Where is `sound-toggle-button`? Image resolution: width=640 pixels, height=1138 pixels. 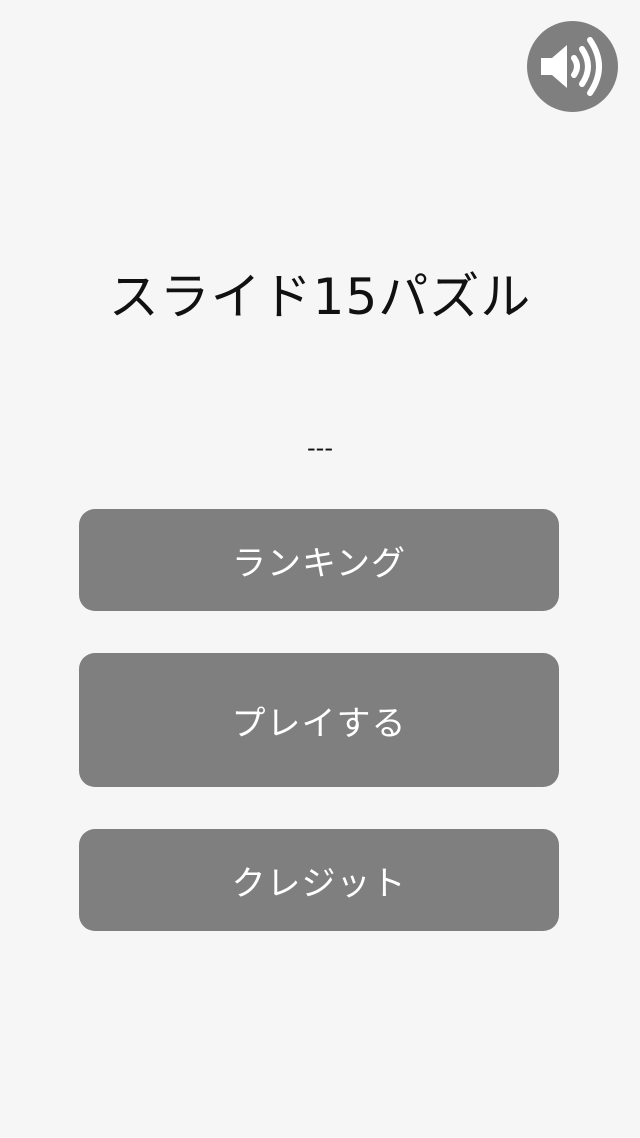 sound-toggle-button is located at coordinates (572, 66).